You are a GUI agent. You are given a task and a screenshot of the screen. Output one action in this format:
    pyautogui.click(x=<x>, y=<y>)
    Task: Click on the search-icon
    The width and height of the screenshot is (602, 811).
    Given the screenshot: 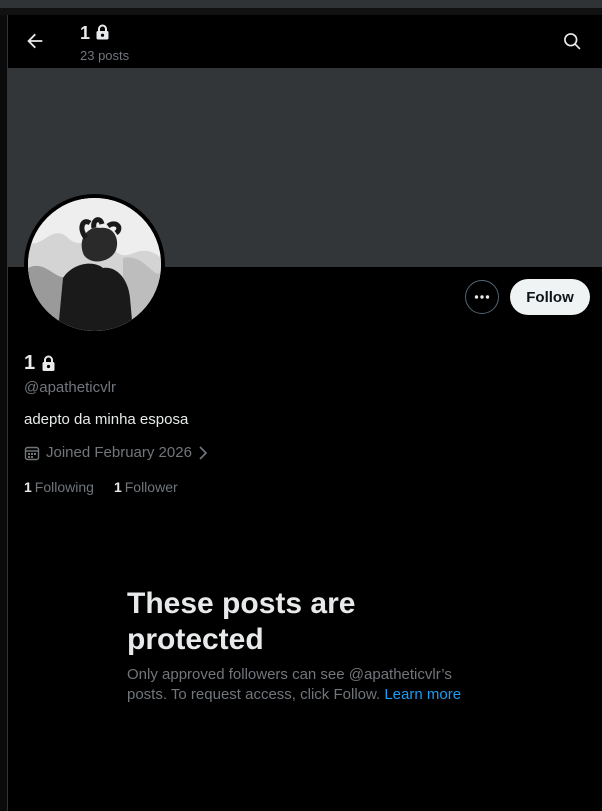 What is the action you would take?
    pyautogui.click(x=572, y=41)
    